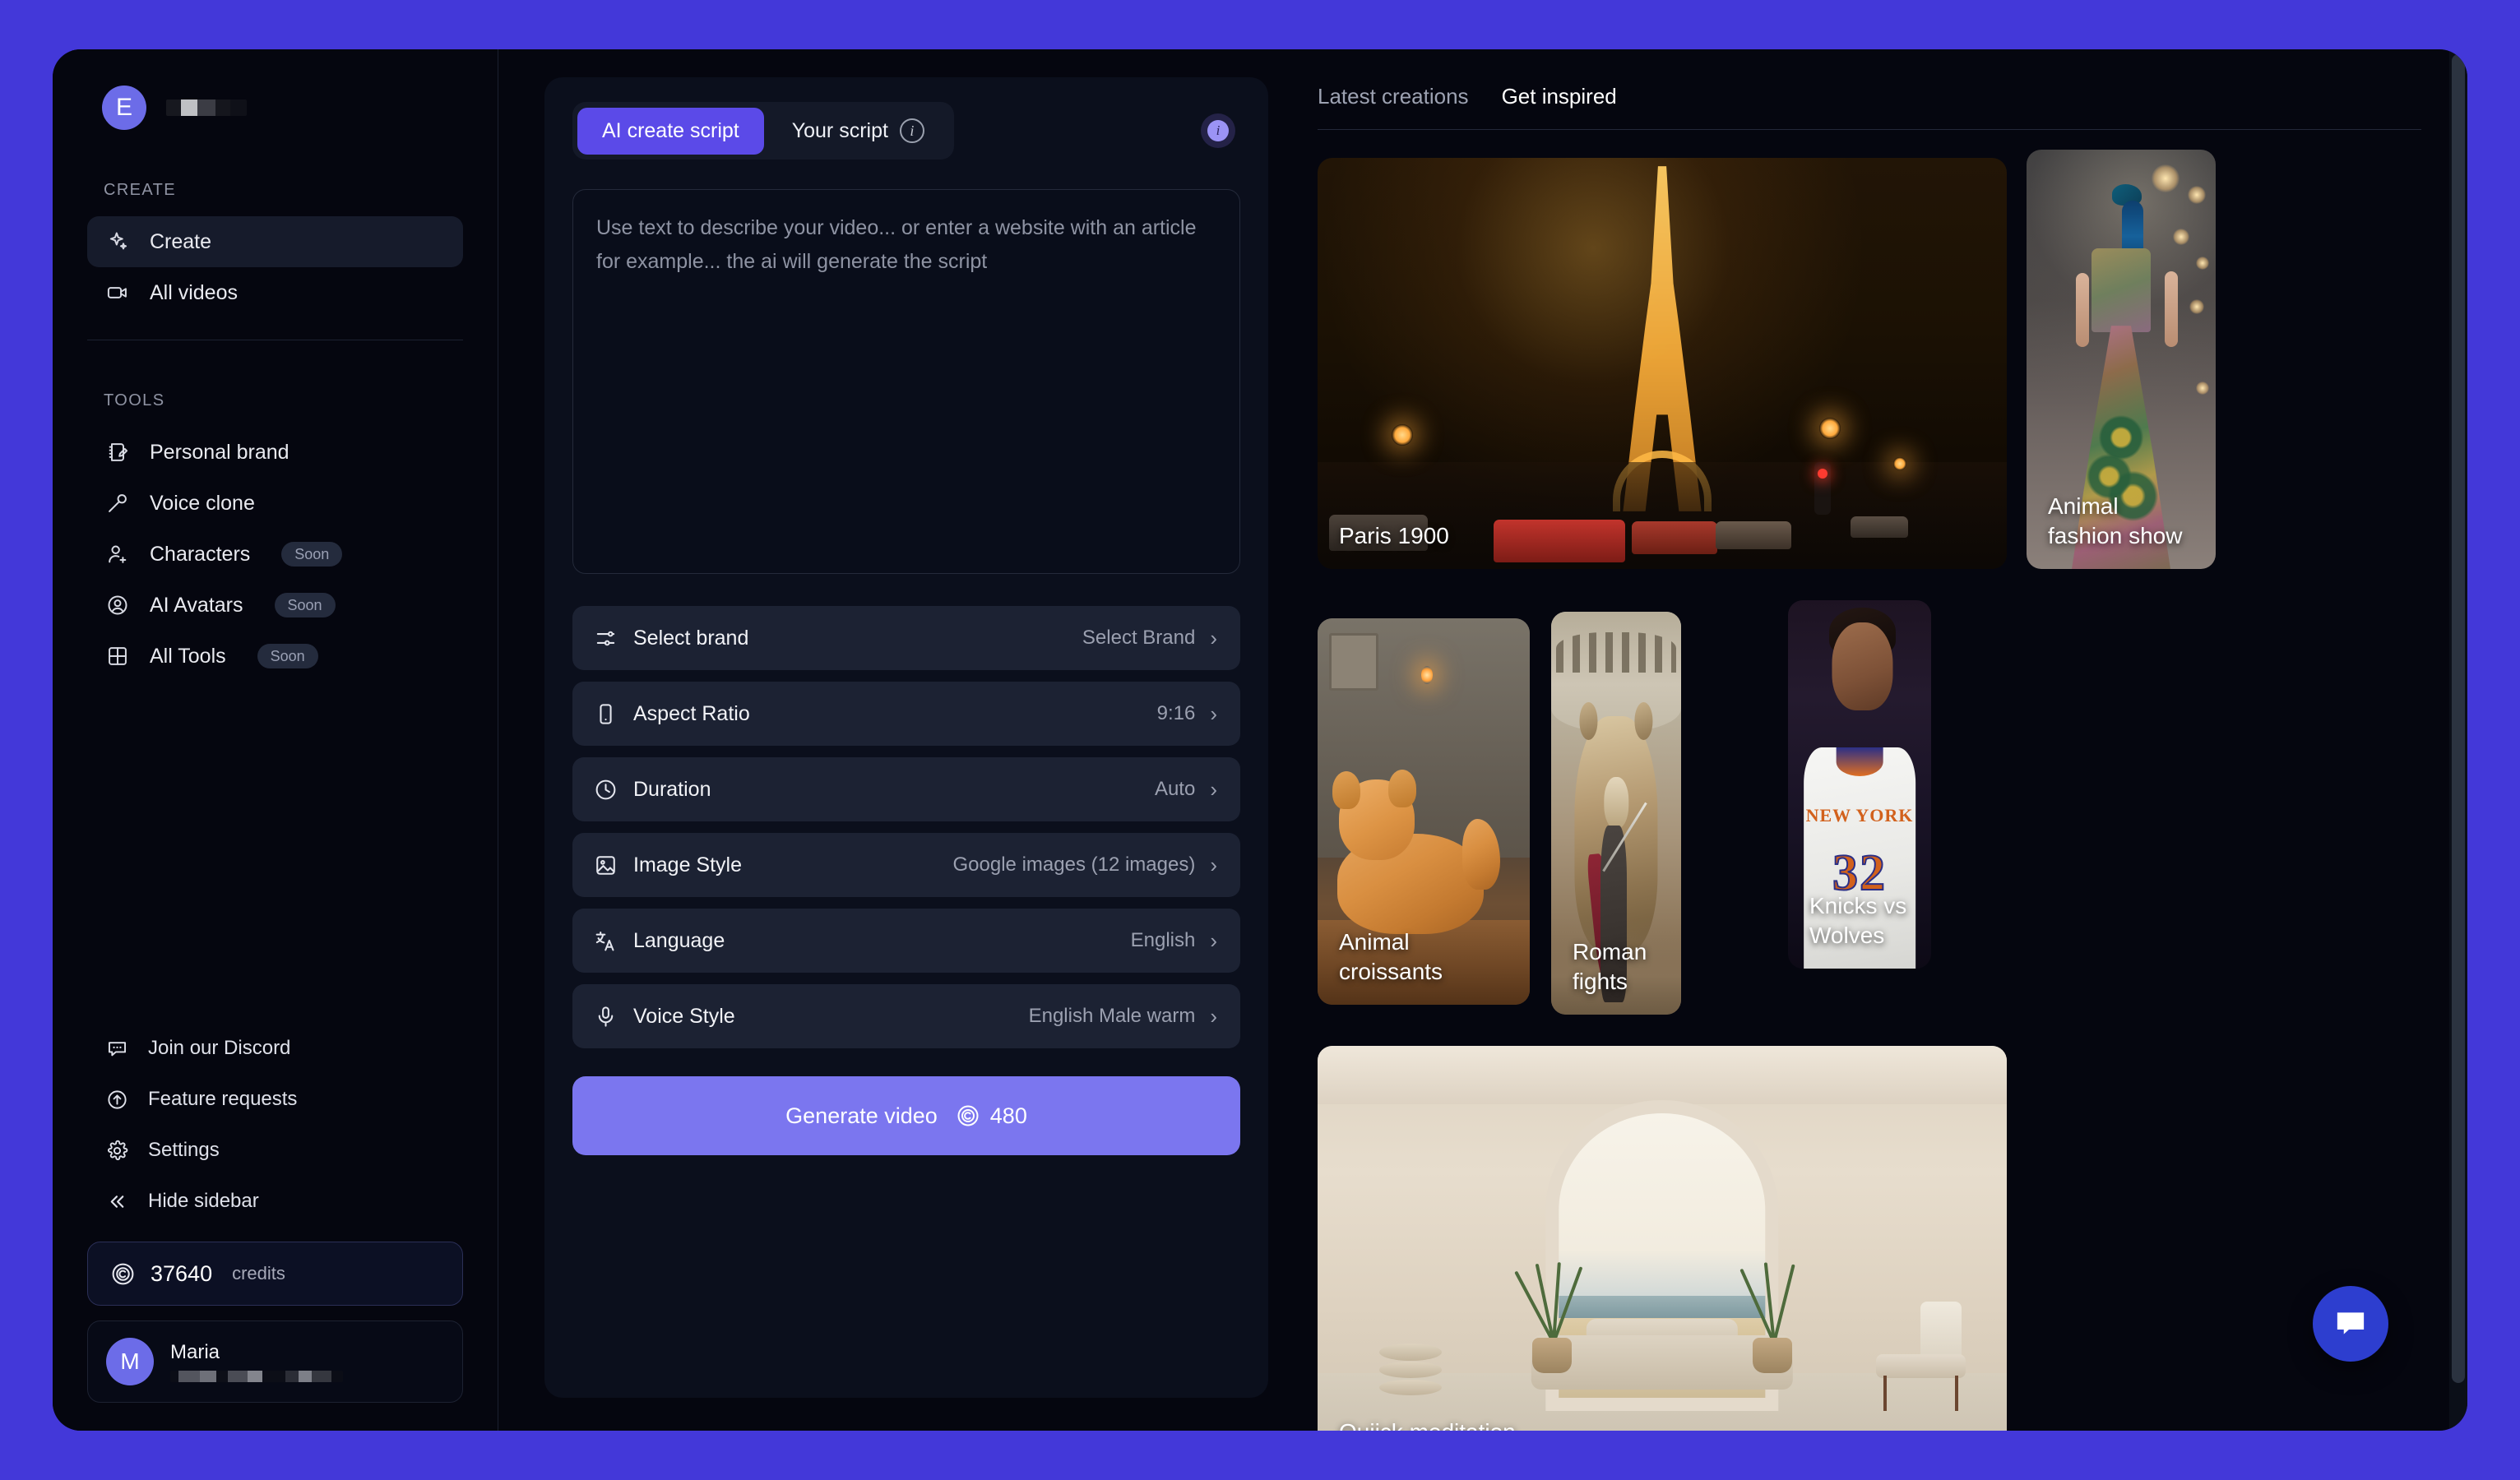 This screenshot has width=2520, height=1480. Describe the element at coordinates (1559, 96) in the screenshot. I see `tab-get-inspired: Get inspired` at that location.